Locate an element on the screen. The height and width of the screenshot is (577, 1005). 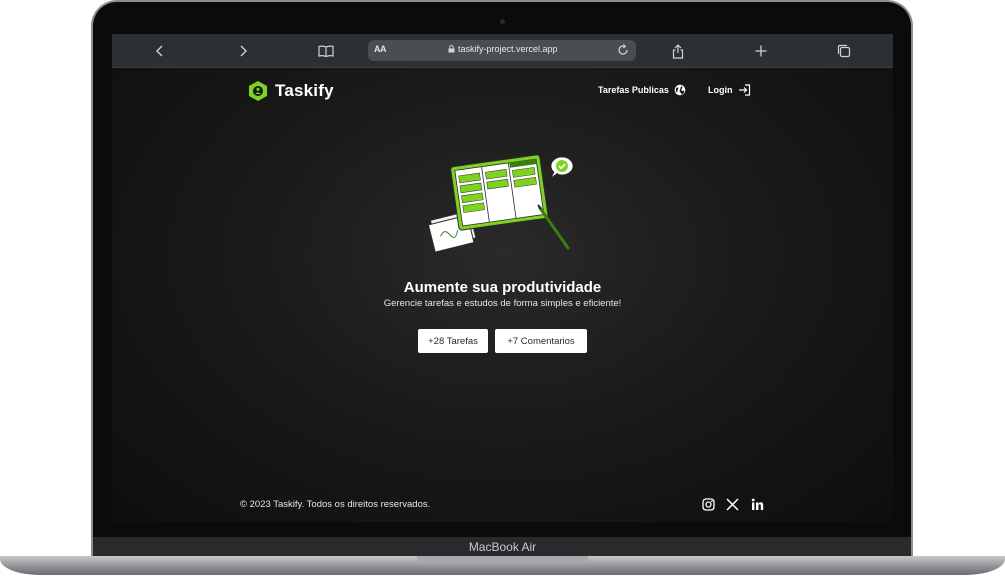
public-tasks-link: Tarefas Publicas is located at coordinates (642, 90).